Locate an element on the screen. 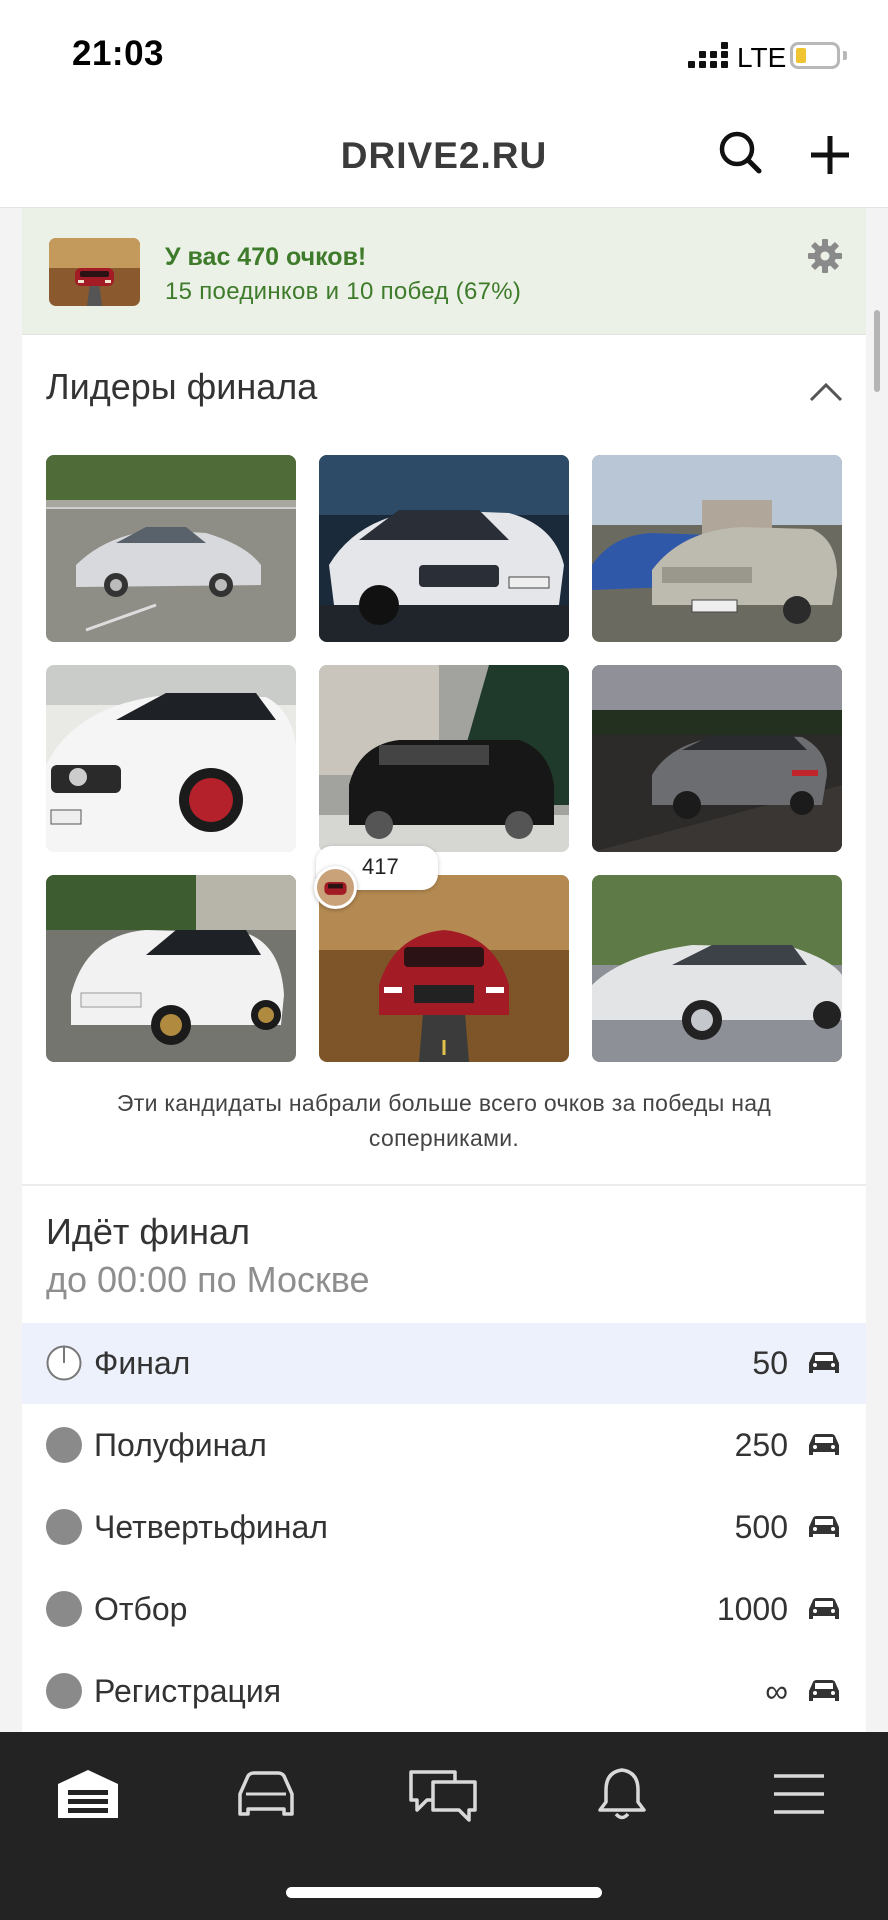  bell-icon is located at coordinates (622, 1794).